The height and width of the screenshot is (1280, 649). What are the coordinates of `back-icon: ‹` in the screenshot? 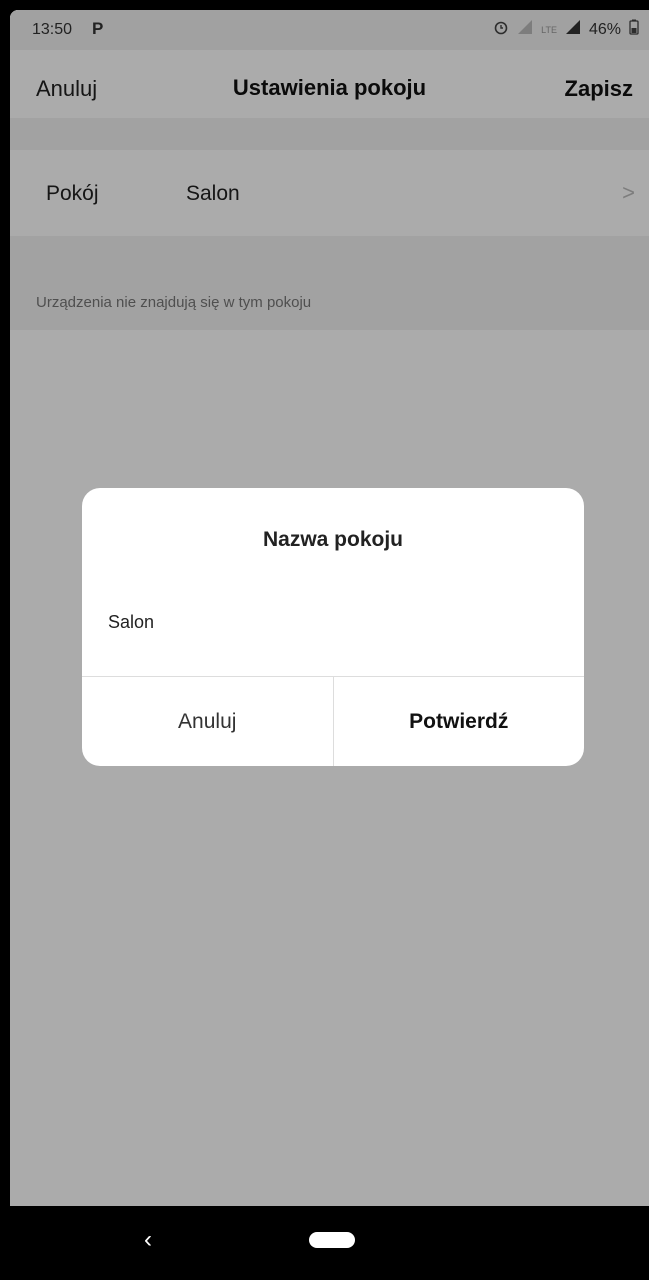 It's located at (148, 1240).